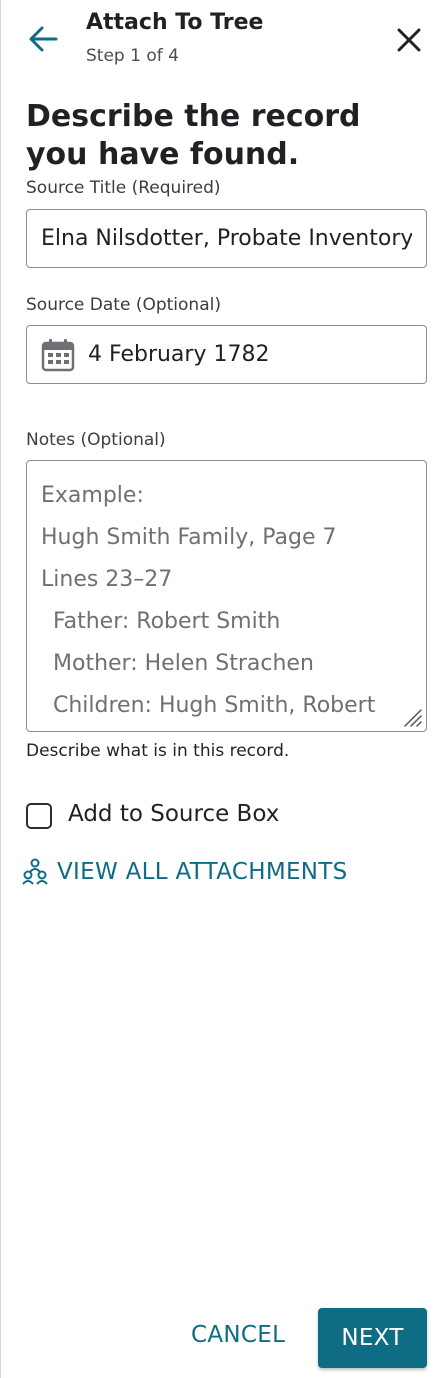 This screenshot has height=1378, width=436. I want to click on arrow-left-icon, so click(43, 39).